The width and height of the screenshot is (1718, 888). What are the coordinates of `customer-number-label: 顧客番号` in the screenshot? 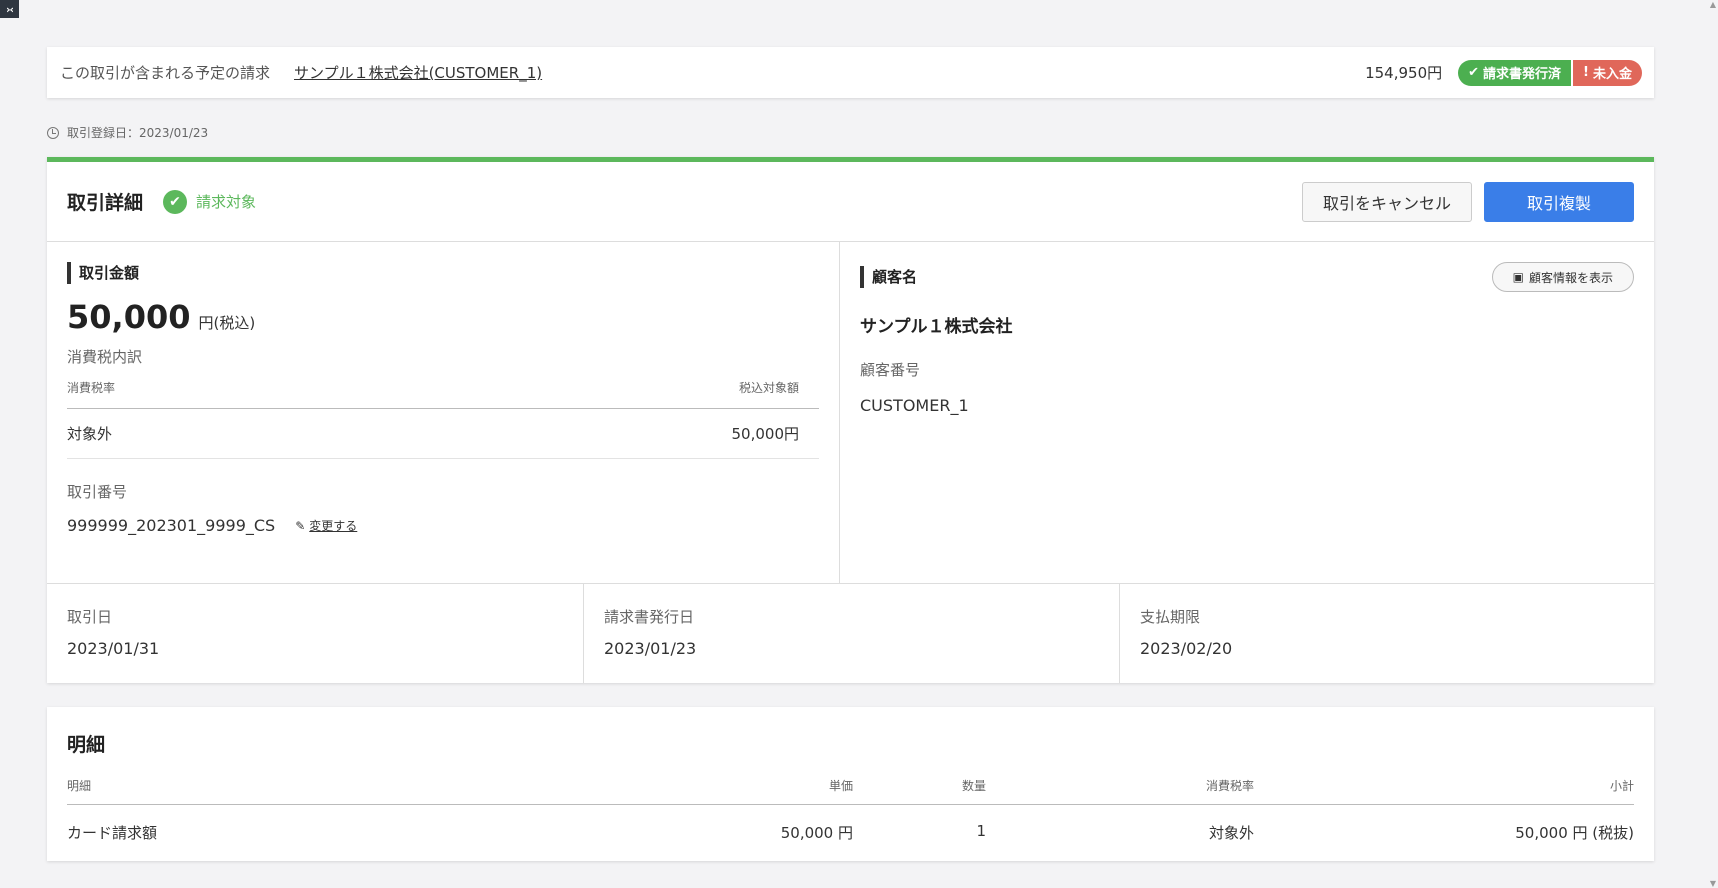 It's located at (890, 370).